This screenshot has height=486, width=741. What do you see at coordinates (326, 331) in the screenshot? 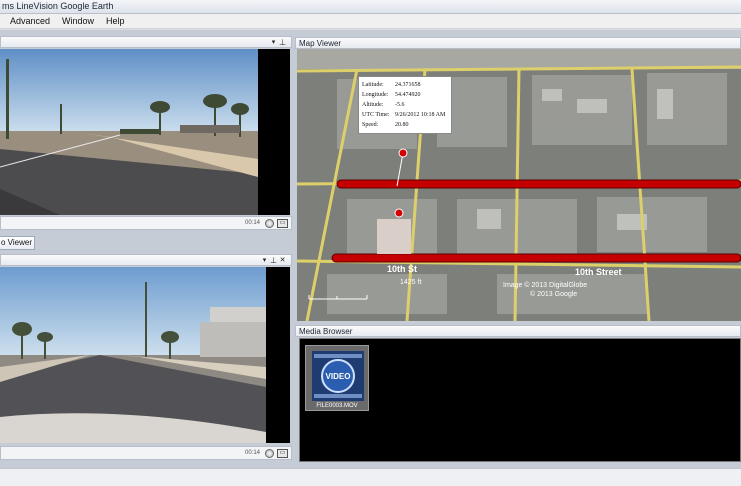
I see `media-browser-title: Media Browser` at bounding box center [326, 331].